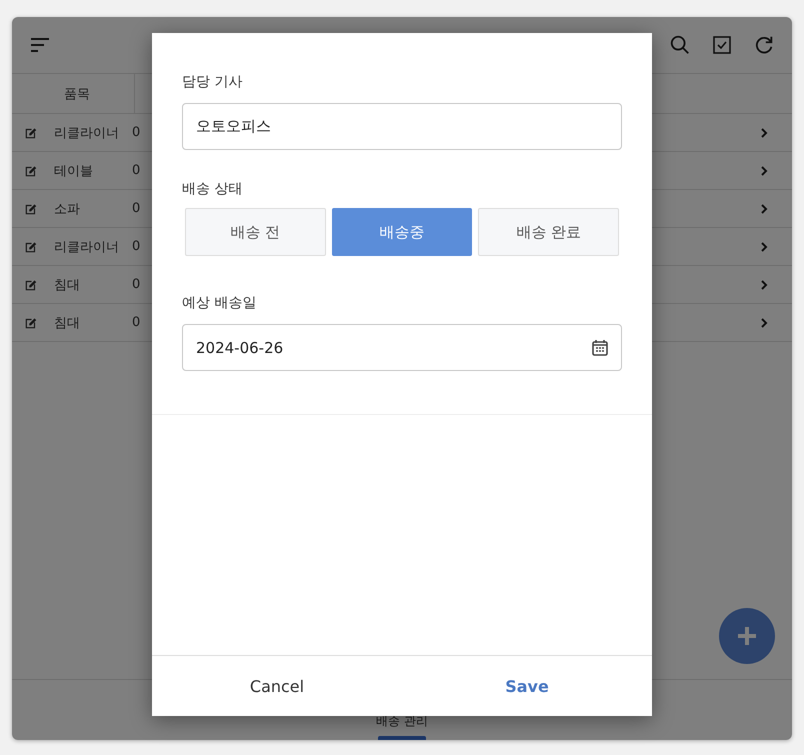 This screenshot has height=755, width=804. What do you see at coordinates (67, 209) in the screenshot?
I see `table-cell-text: 소파` at bounding box center [67, 209].